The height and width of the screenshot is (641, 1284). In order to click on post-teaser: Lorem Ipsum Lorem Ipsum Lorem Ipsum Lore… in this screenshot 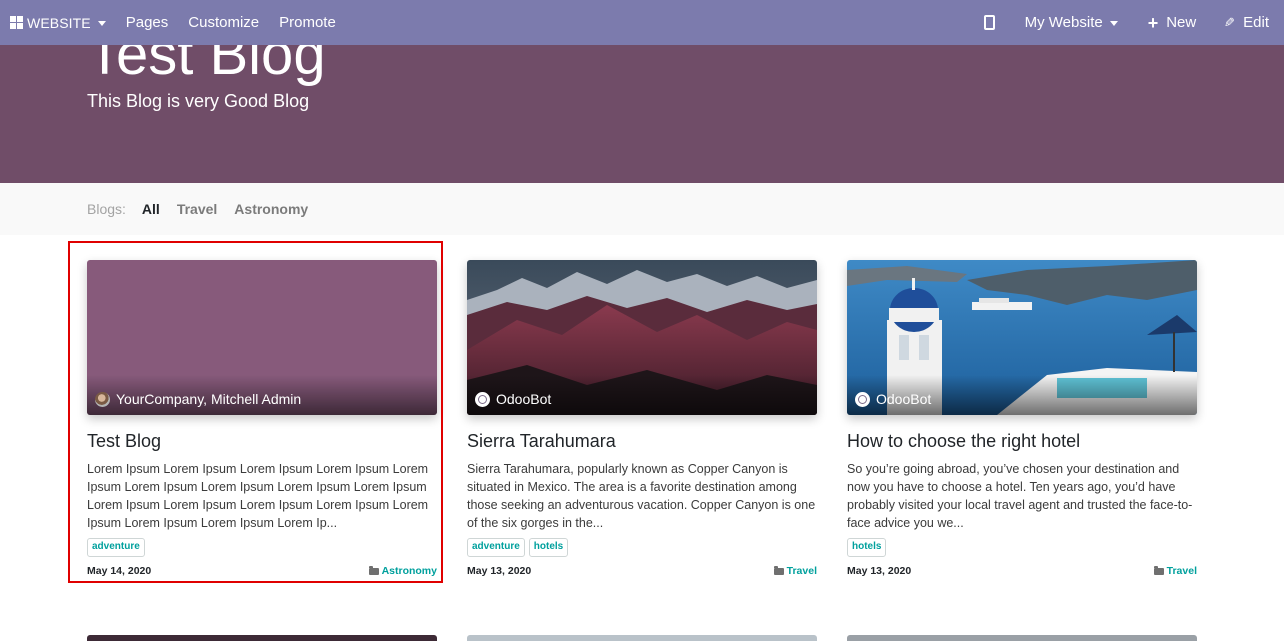, I will do `click(258, 496)`.